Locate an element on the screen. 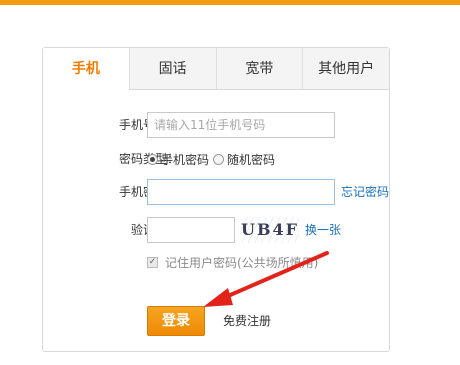 The image size is (460, 365). top-accent-bar is located at coordinates (230, 2).